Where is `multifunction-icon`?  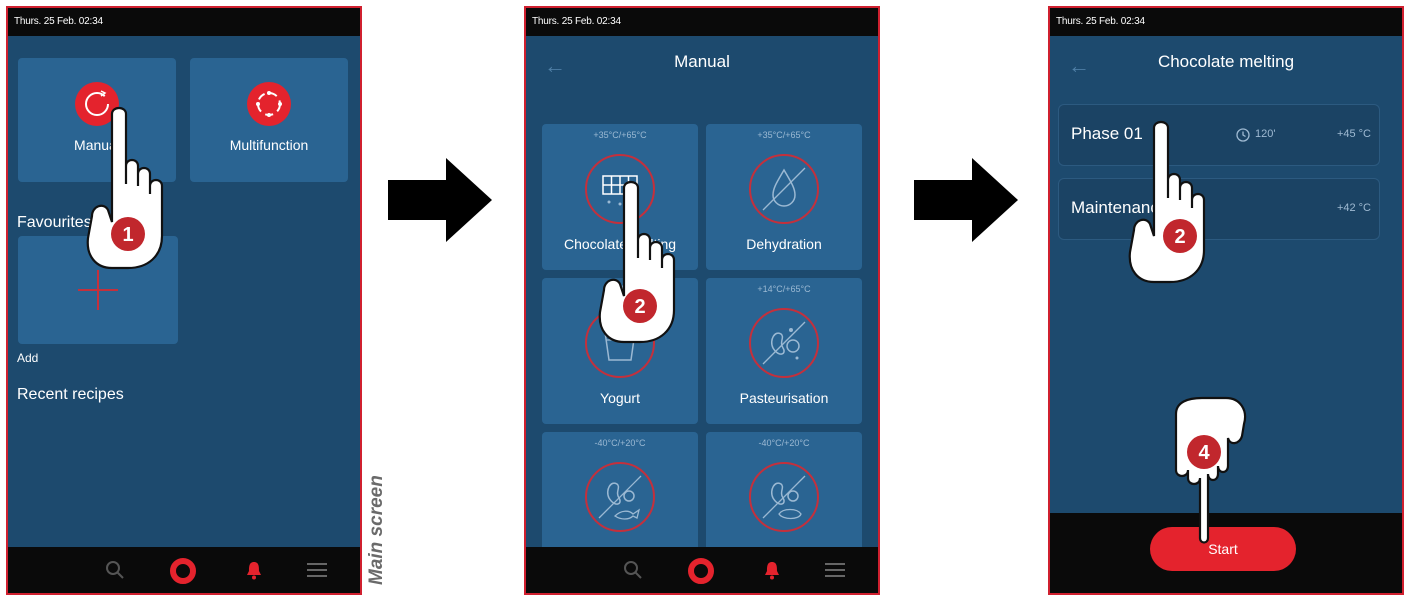
multifunction-icon is located at coordinates (269, 104).